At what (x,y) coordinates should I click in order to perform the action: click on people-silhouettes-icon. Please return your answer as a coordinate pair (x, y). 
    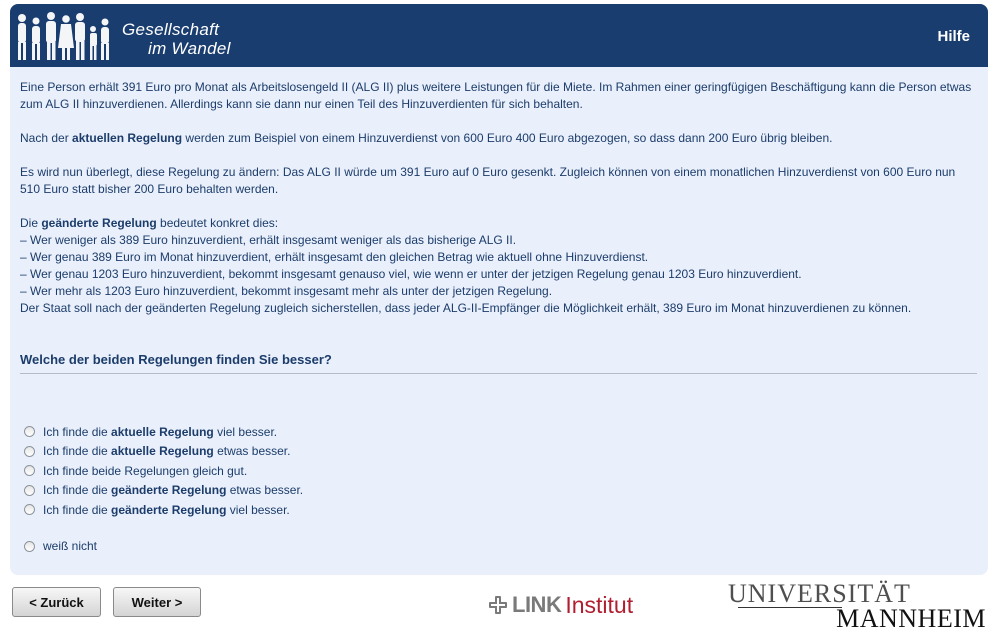
    Looking at the image, I should click on (63, 36).